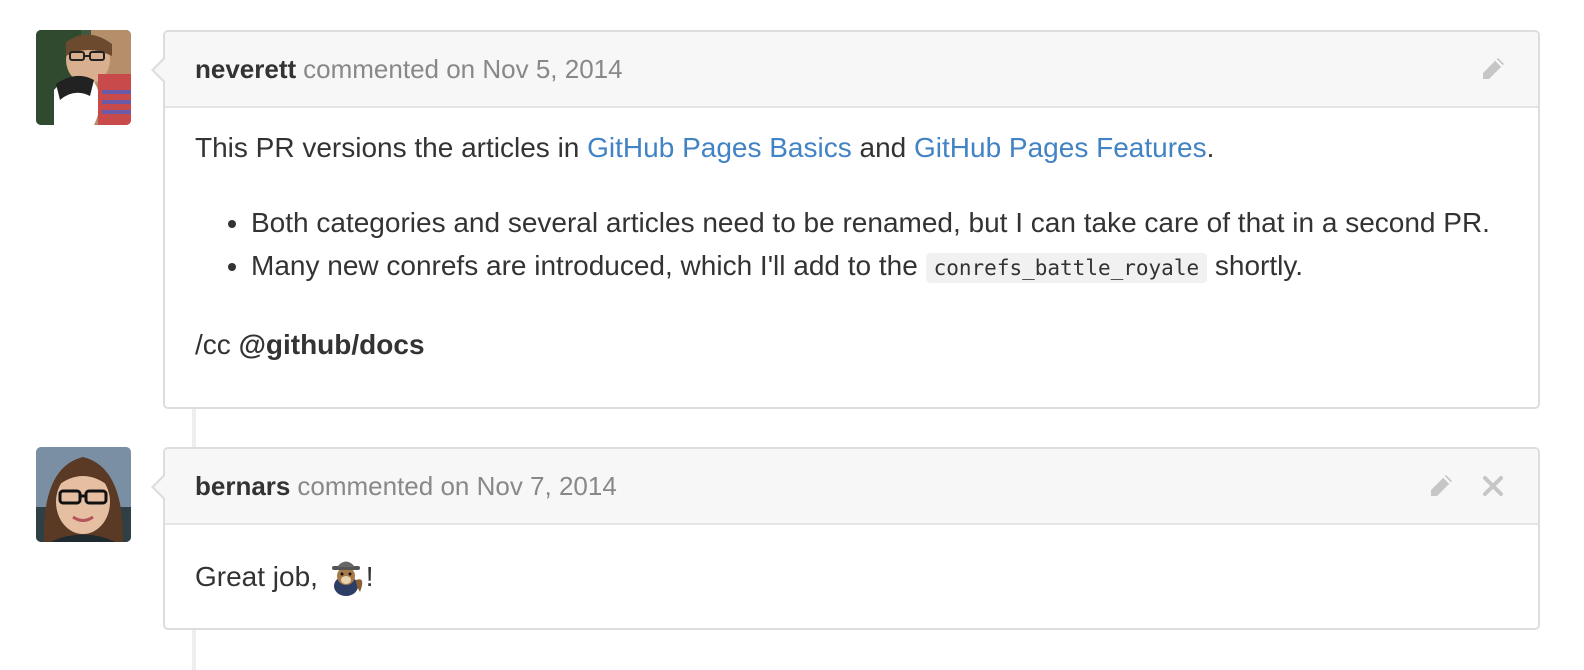  What do you see at coordinates (719, 147) in the screenshot?
I see `link-github-pages-basics: GitHub Pages Basics` at bounding box center [719, 147].